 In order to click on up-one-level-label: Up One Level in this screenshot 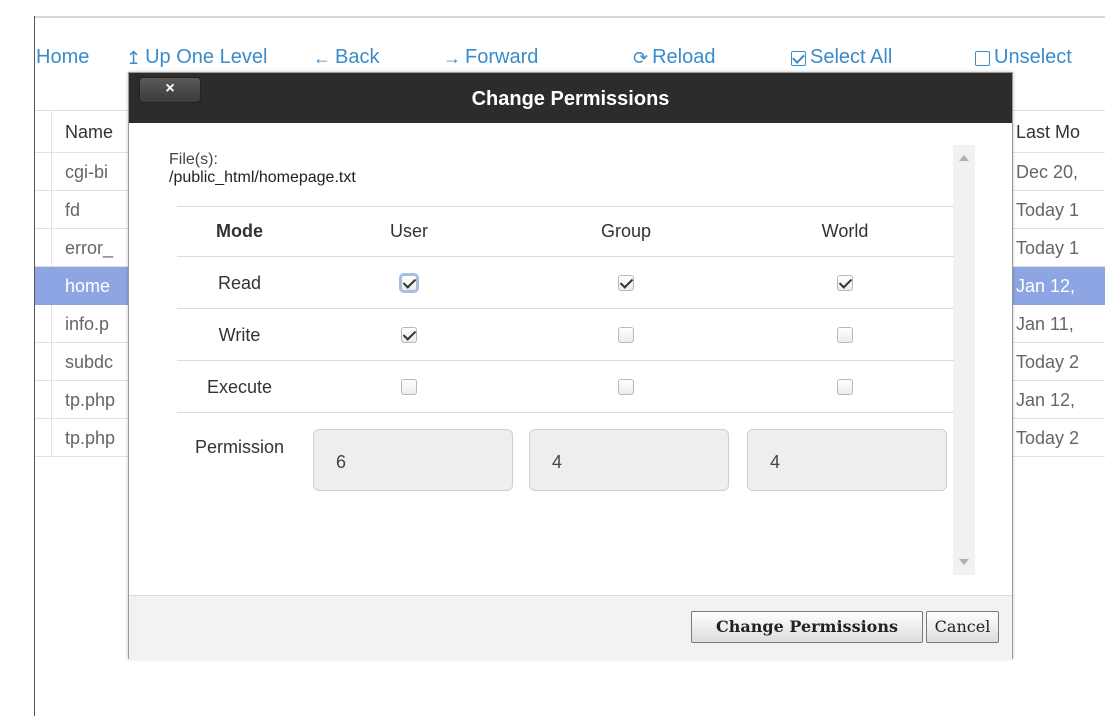, I will do `click(206, 57)`.